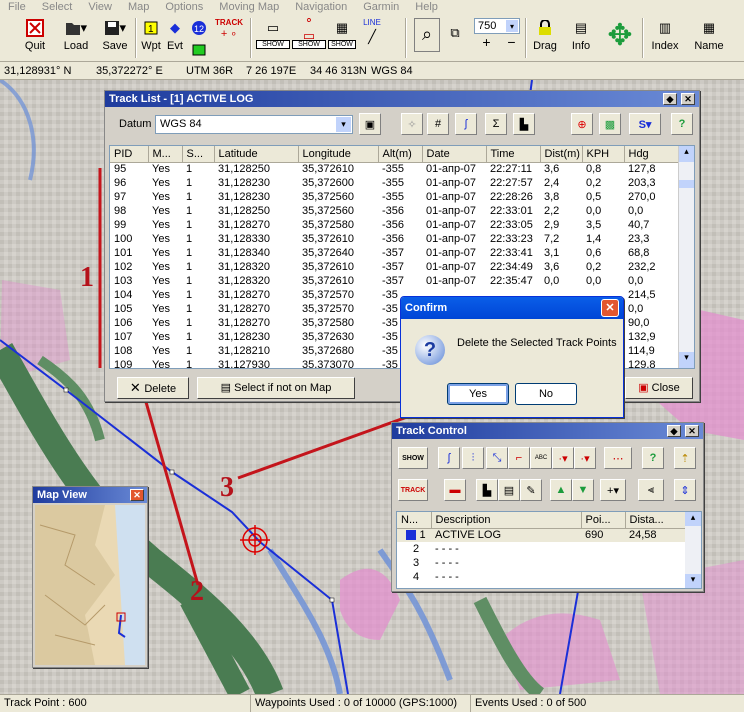 This screenshot has width=744, height=712. I want to click on column-header: PID, so click(129, 154).